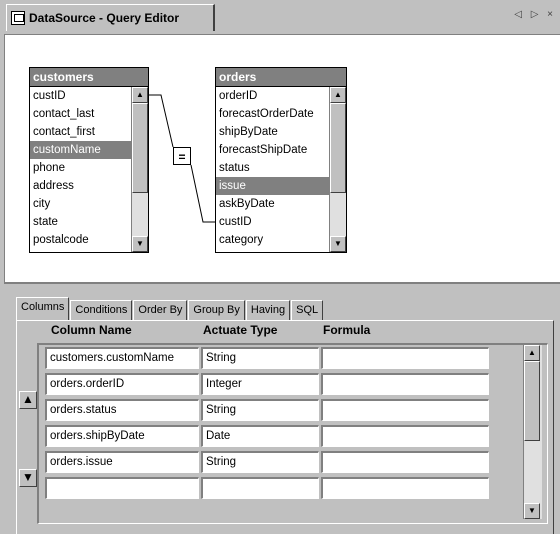 Image resolution: width=560 pixels, height=534 pixels. What do you see at coordinates (101, 310) in the screenshot?
I see `tab-conditions: Conditions` at bounding box center [101, 310].